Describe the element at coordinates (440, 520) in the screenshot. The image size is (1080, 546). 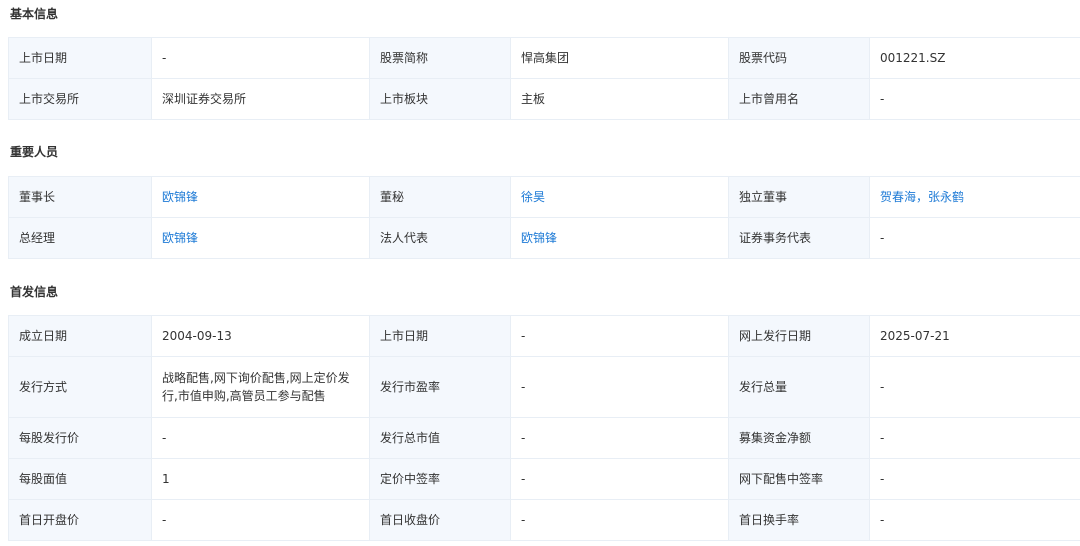
I see `label-first-day-close: 首日收盘价` at that location.